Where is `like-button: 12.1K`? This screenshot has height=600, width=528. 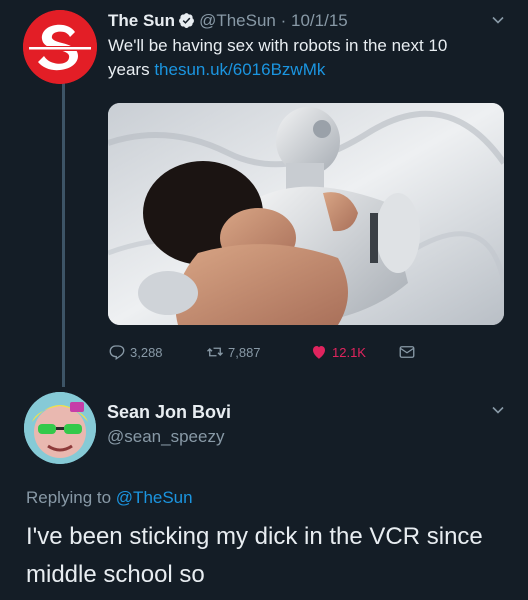 like-button: 12.1K is located at coordinates (353, 352).